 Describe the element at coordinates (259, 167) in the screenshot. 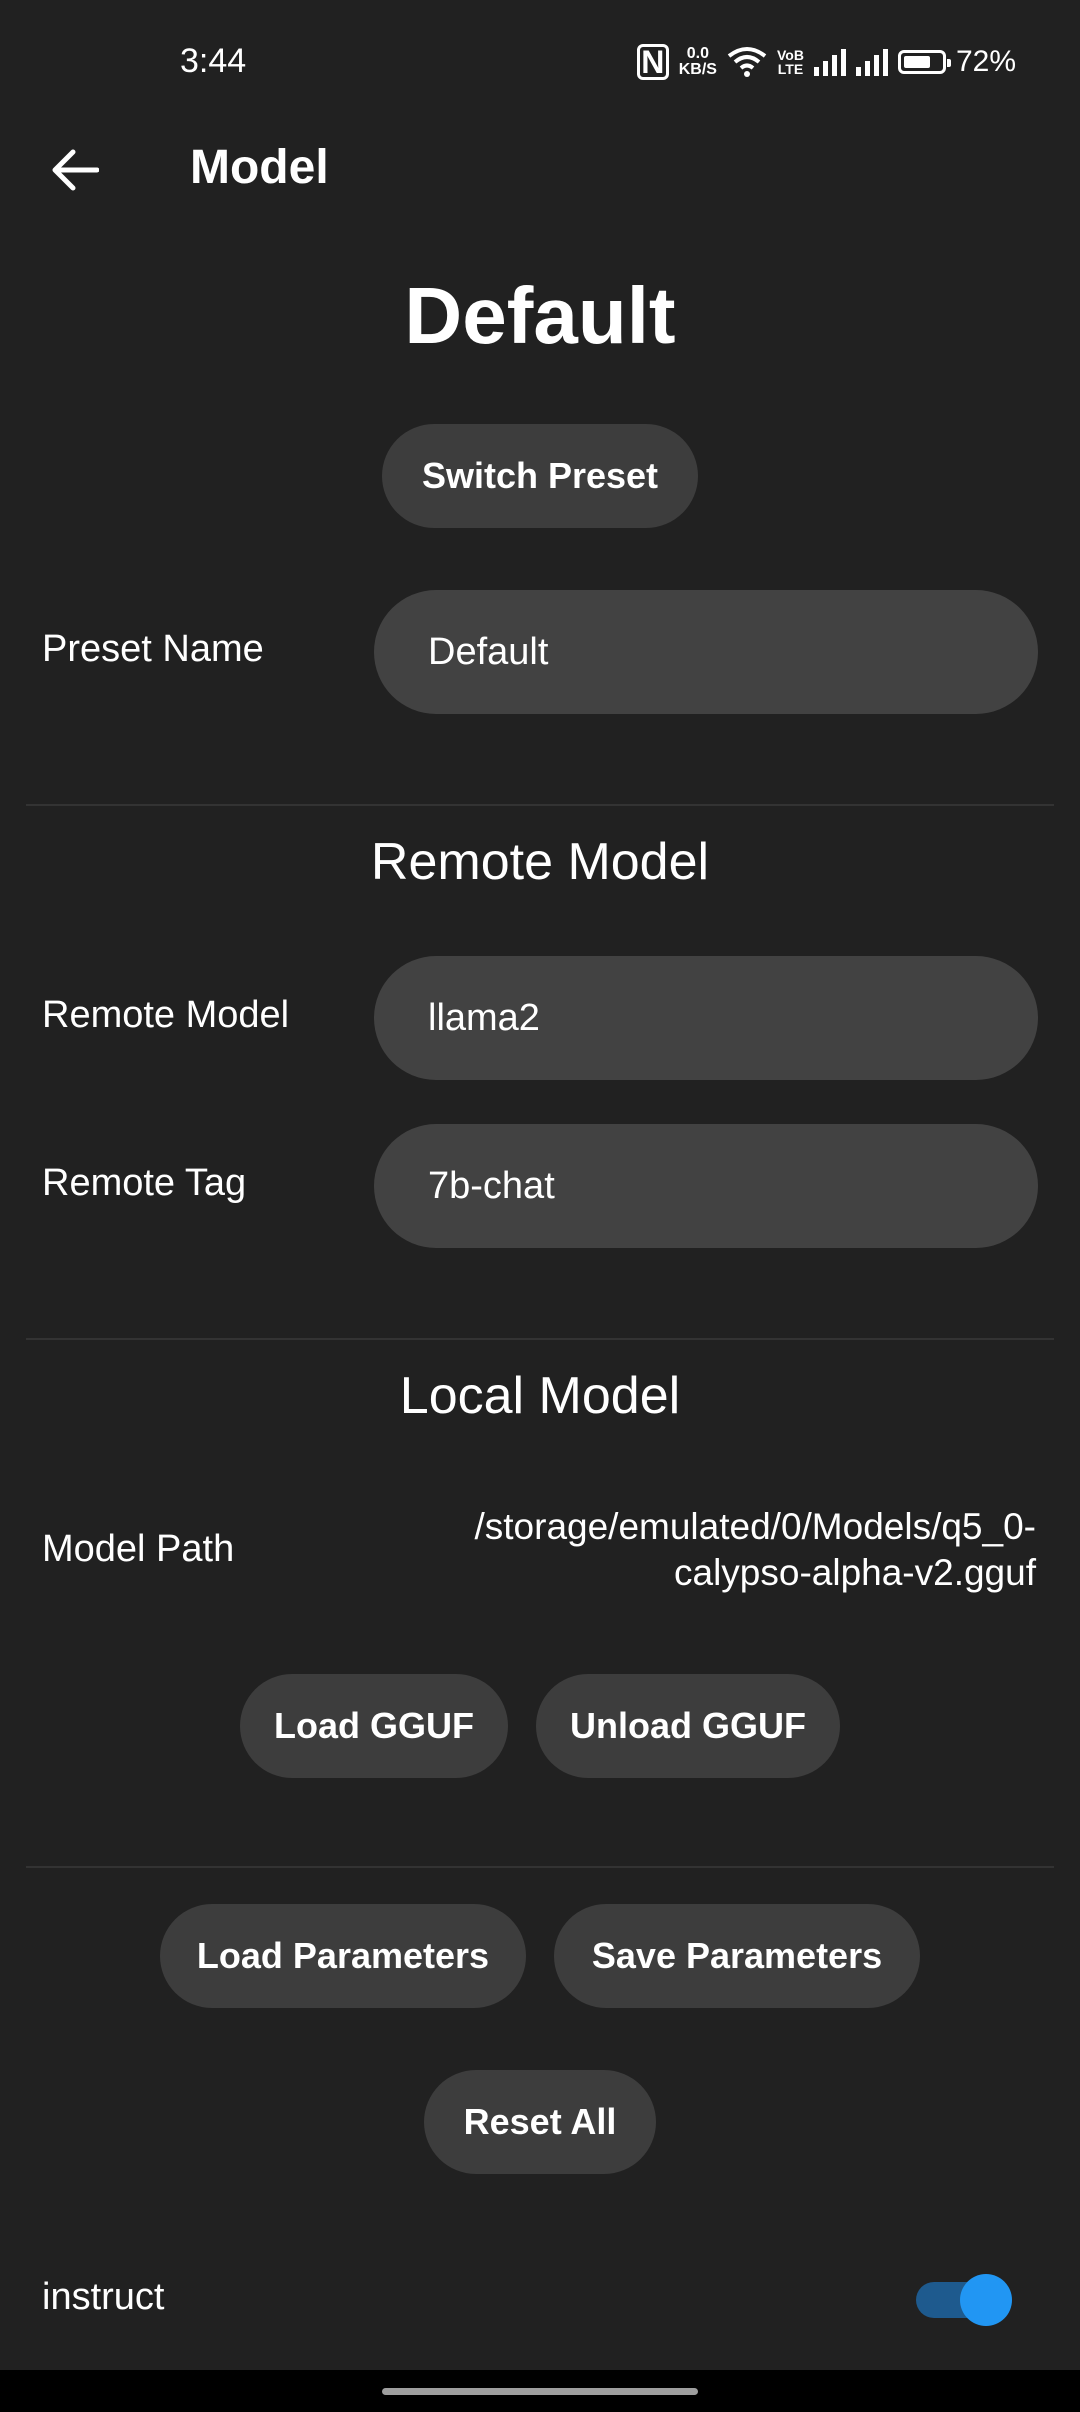

I see `app-bar-title: Model` at that location.